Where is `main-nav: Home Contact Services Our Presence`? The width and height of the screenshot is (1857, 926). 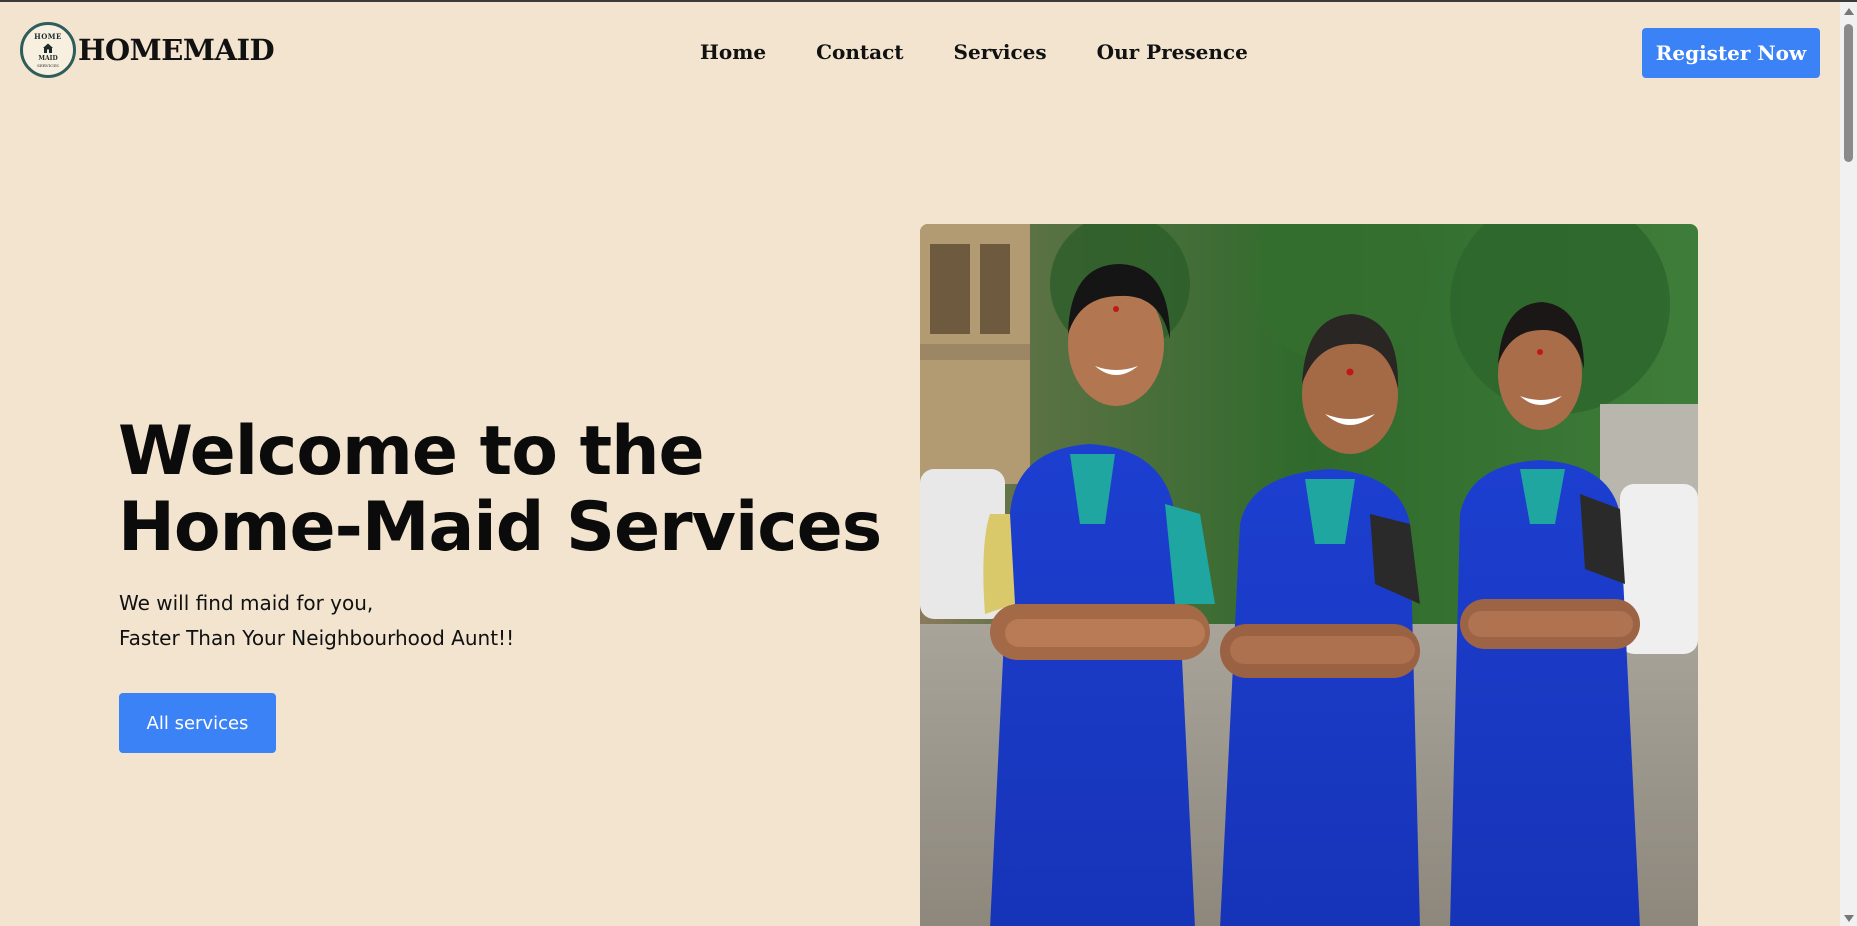 main-nav: Home Contact Services Our Presence is located at coordinates (999, 52).